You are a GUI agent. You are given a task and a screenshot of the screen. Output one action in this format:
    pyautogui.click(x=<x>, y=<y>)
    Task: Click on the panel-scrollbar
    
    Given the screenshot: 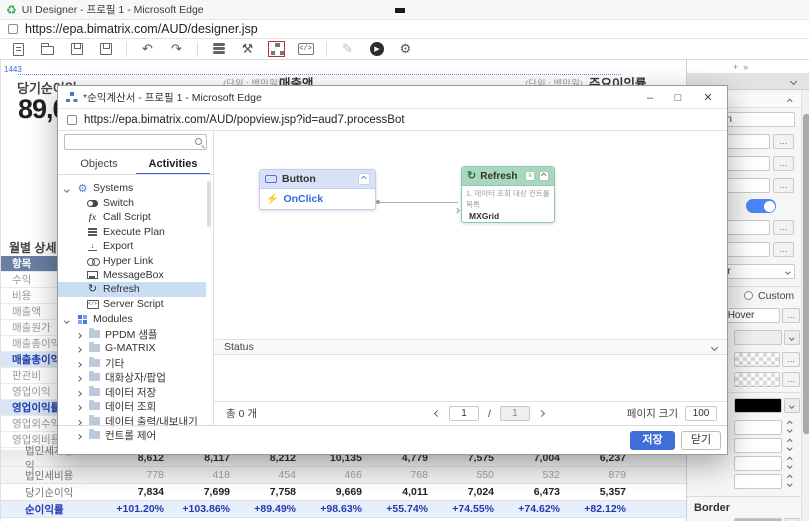 What is the action you would take?
    pyautogui.click(x=805, y=305)
    